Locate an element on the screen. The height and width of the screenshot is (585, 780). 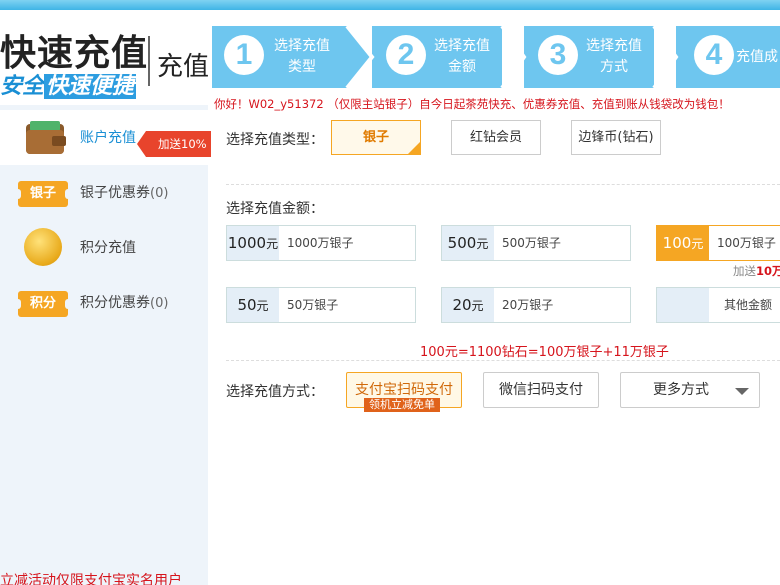
sidebar-item-silver-coupon: 银子 银子优惠券(0) is located at coordinates (104, 192).